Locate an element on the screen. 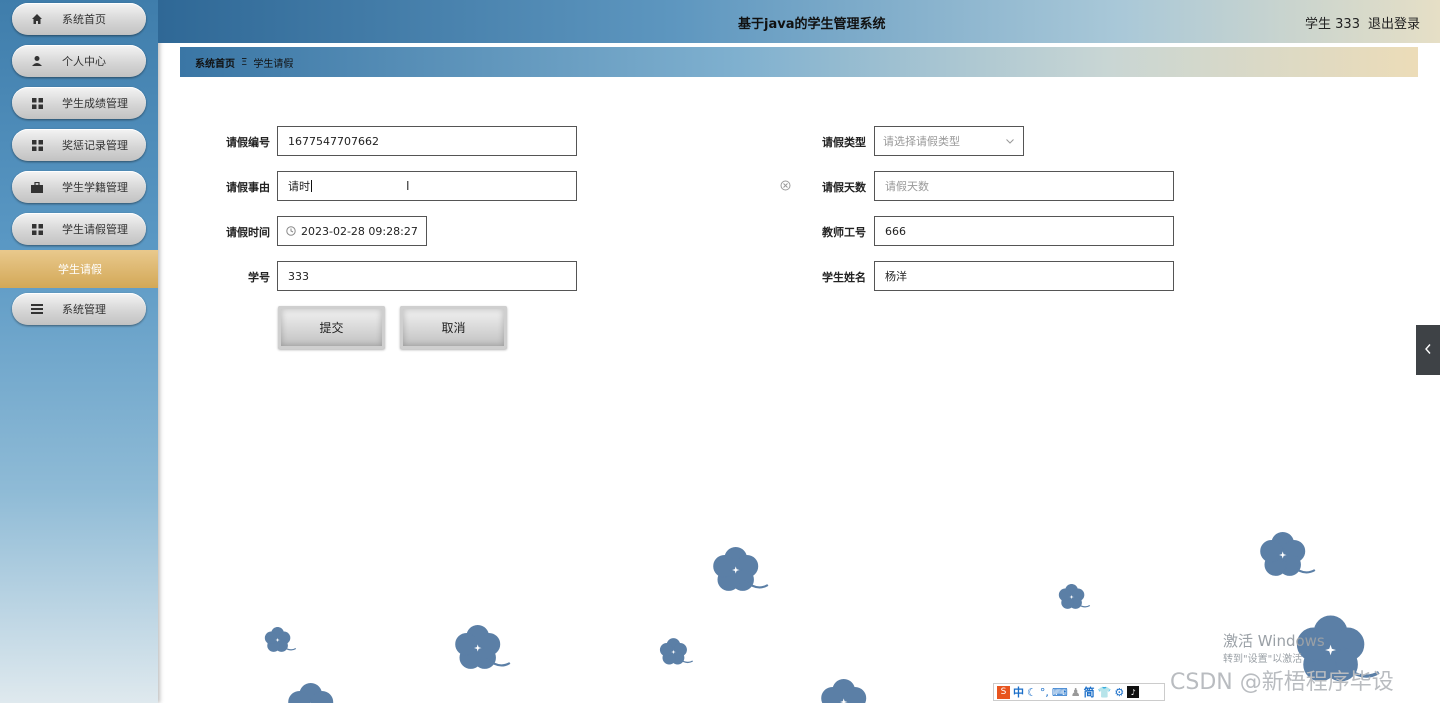  reason-value: 请时 is located at coordinates (299, 186).